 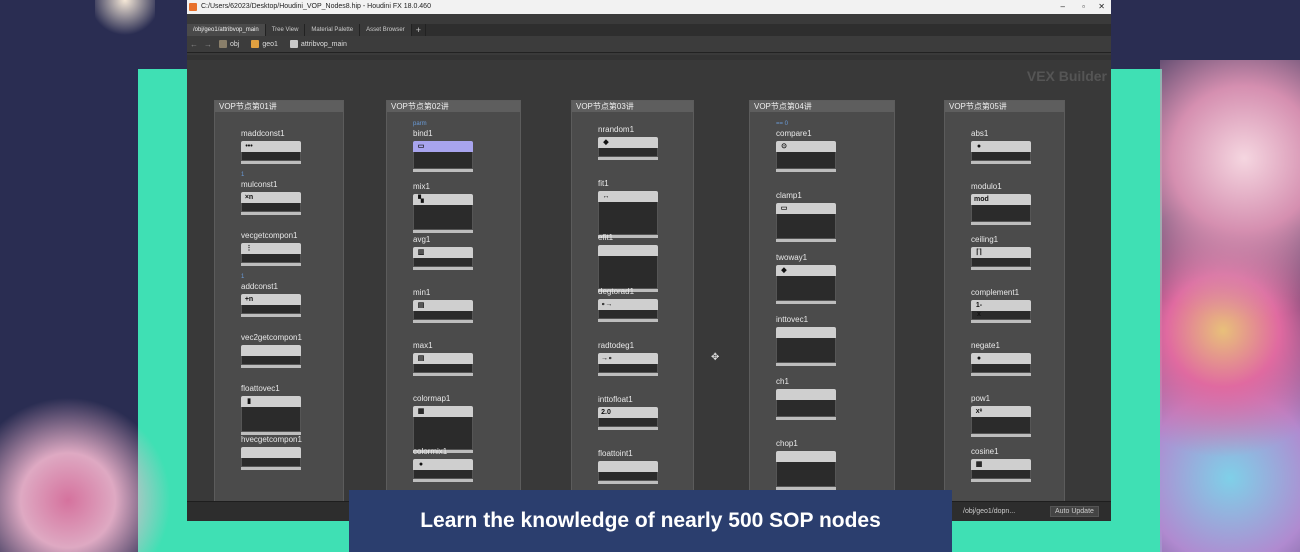 What do you see at coordinates (318, 44) in the screenshot?
I see `path-segment-attribvop: attribvop_main` at bounding box center [318, 44].